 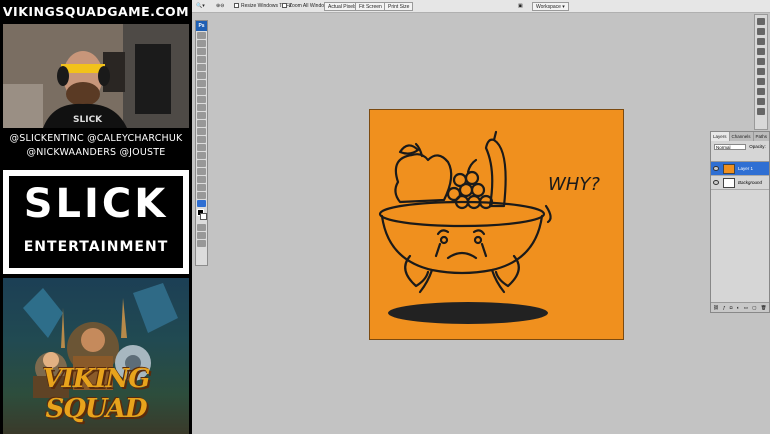 I want to click on tab-paths: Paths, so click(x=761, y=136).